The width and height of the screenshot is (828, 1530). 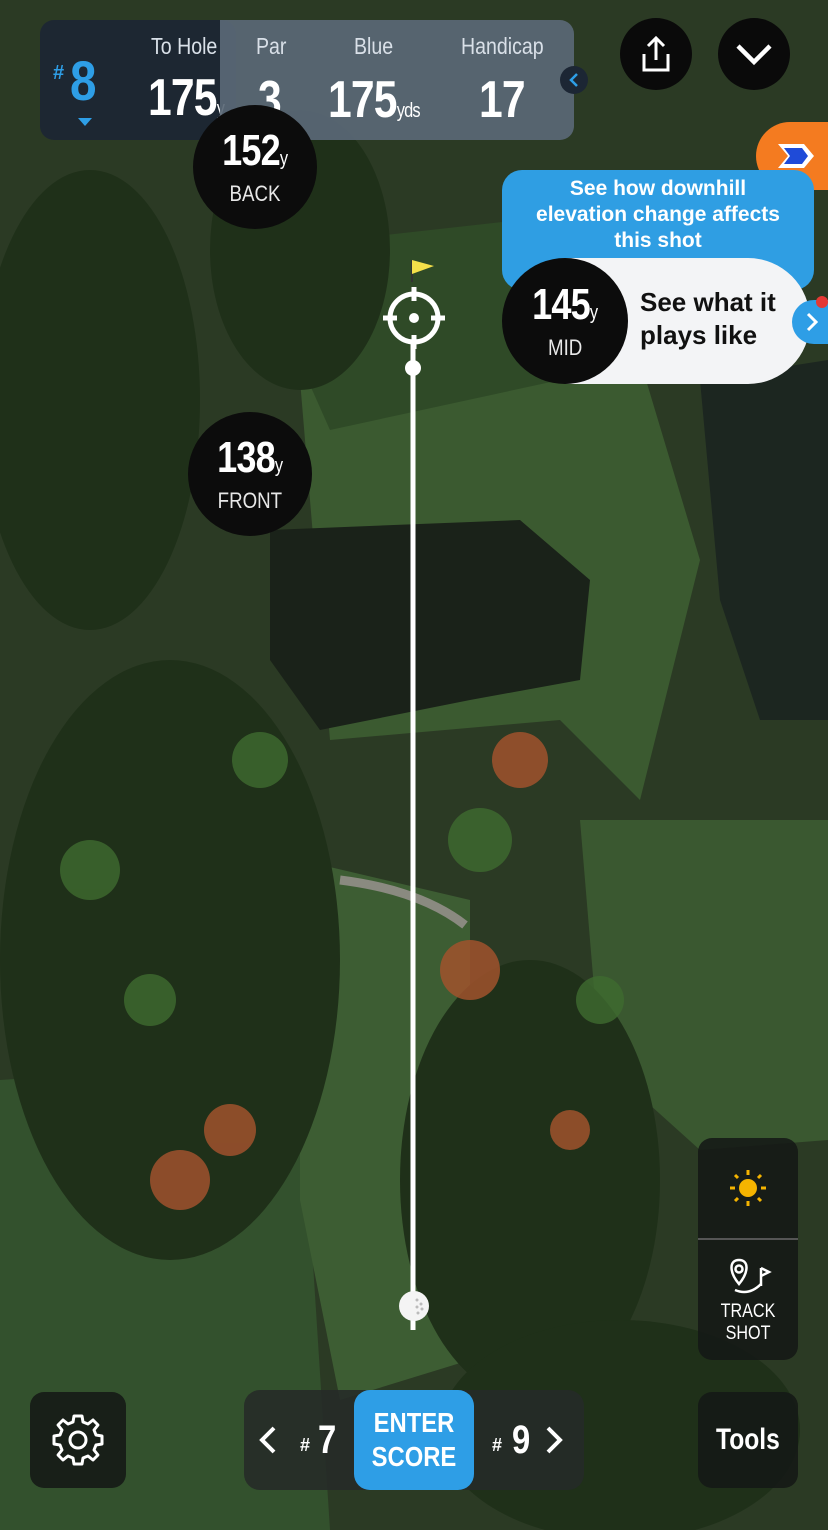 I want to click on handicap-label: Handicap, so click(x=502, y=46).